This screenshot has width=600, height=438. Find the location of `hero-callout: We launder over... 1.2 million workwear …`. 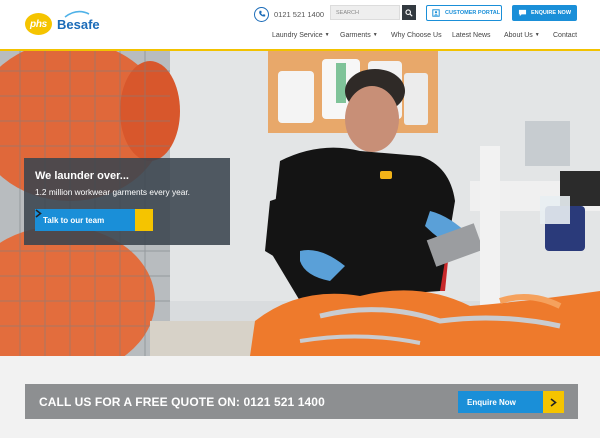

hero-callout: We launder over... 1.2 million workwear … is located at coordinates (127, 201).